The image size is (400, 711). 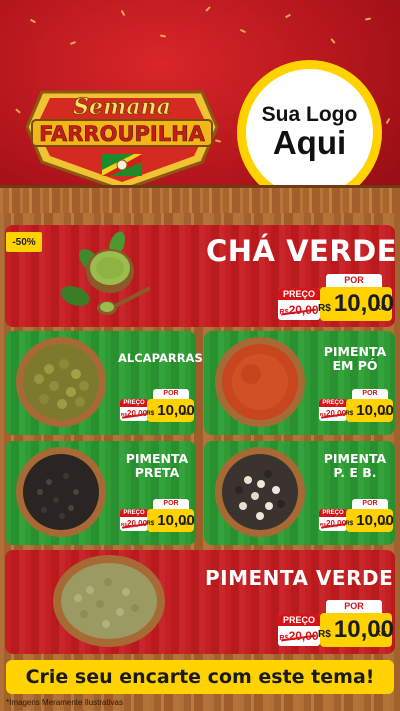 I want to click on product-name-pimenta-preta: PIMENTA PRETA, so click(x=157, y=466).